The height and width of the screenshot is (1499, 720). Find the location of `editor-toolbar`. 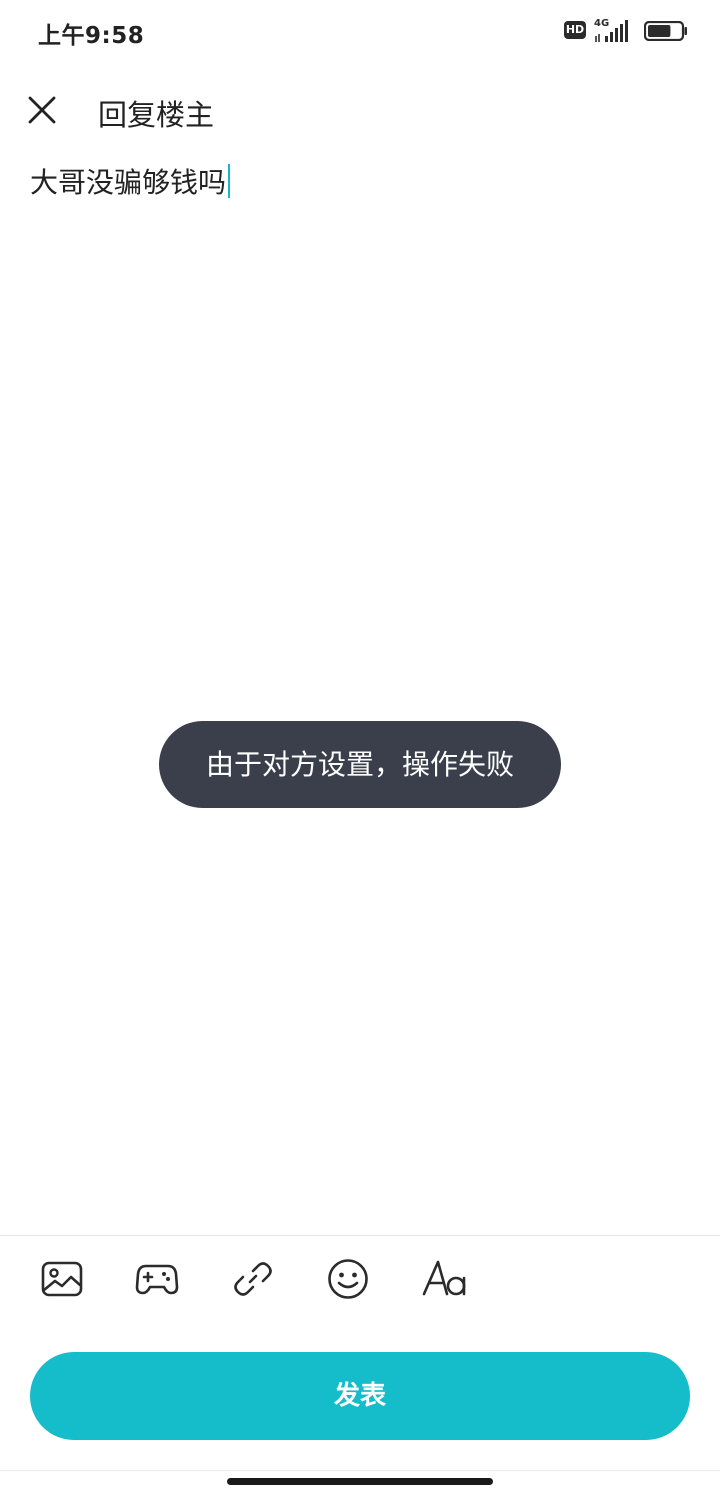

editor-toolbar is located at coordinates (360, 1281).